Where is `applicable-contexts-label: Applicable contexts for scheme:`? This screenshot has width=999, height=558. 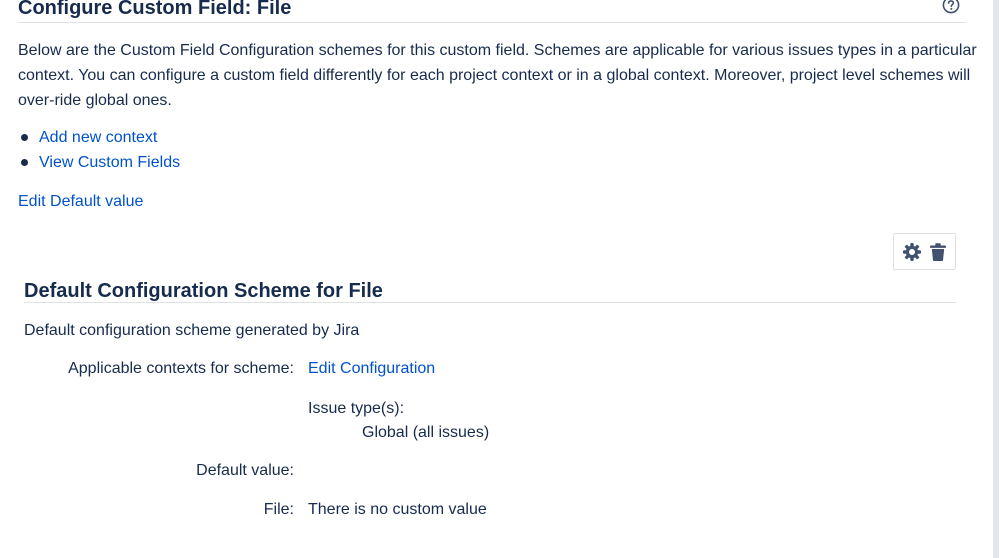
applicable-contexts-label: Applicable contexts for scheme: is located at coordinates (181, 368).